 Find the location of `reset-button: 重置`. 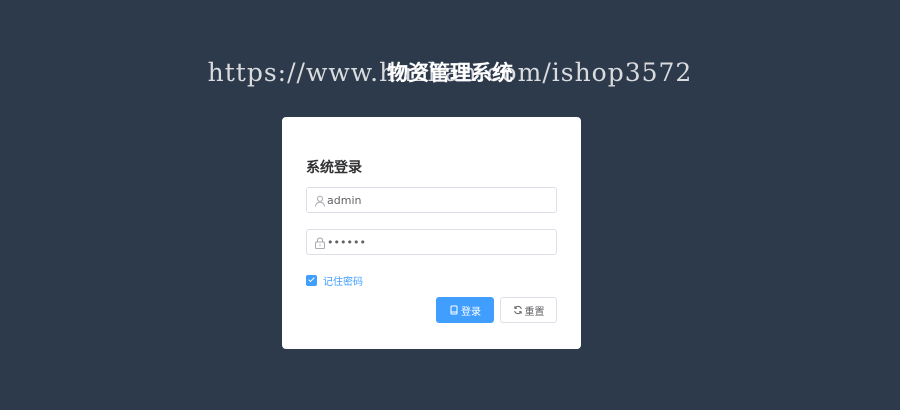

reset-button: 重置 is located at coordinates (528, 310).